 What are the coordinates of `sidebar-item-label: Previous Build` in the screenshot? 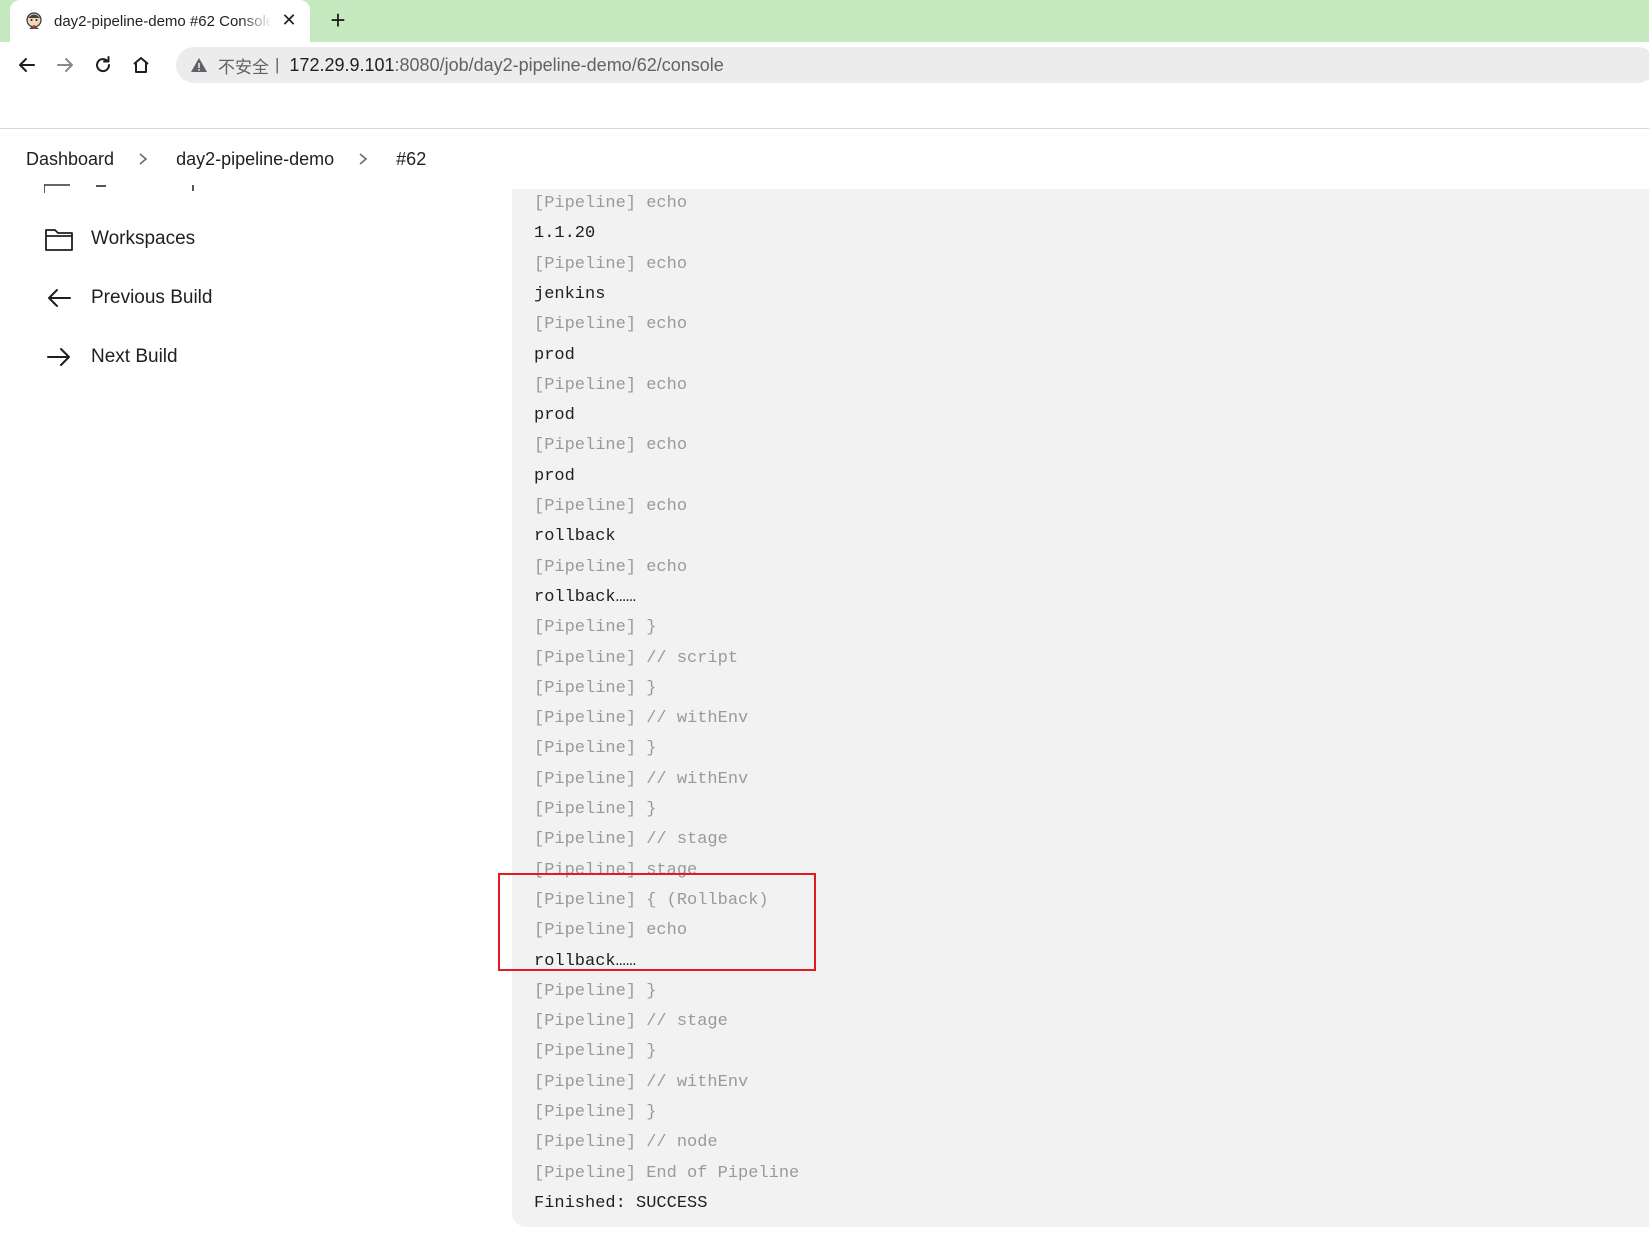 It's located at (152, 297).